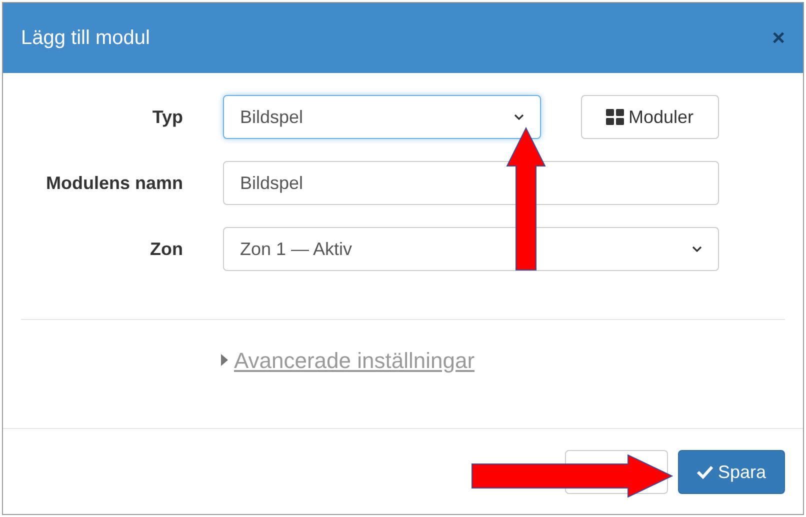 Image resolution: width=806 pixels, height=517 pixels. Describe the element at coordinates (731, 472) in the screenshot. I see `save-button: Spara` at that location.